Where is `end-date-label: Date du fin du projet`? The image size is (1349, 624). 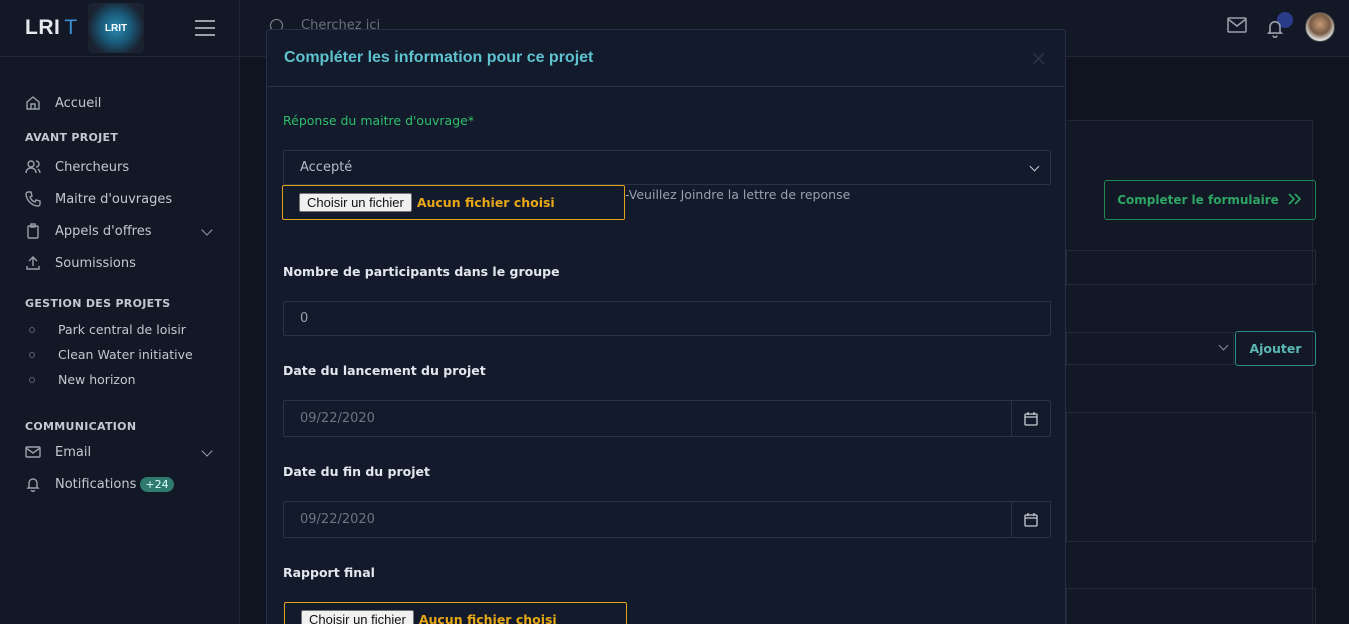
end-date-label: Date du fin du projet is located at coordinates (356, 471).